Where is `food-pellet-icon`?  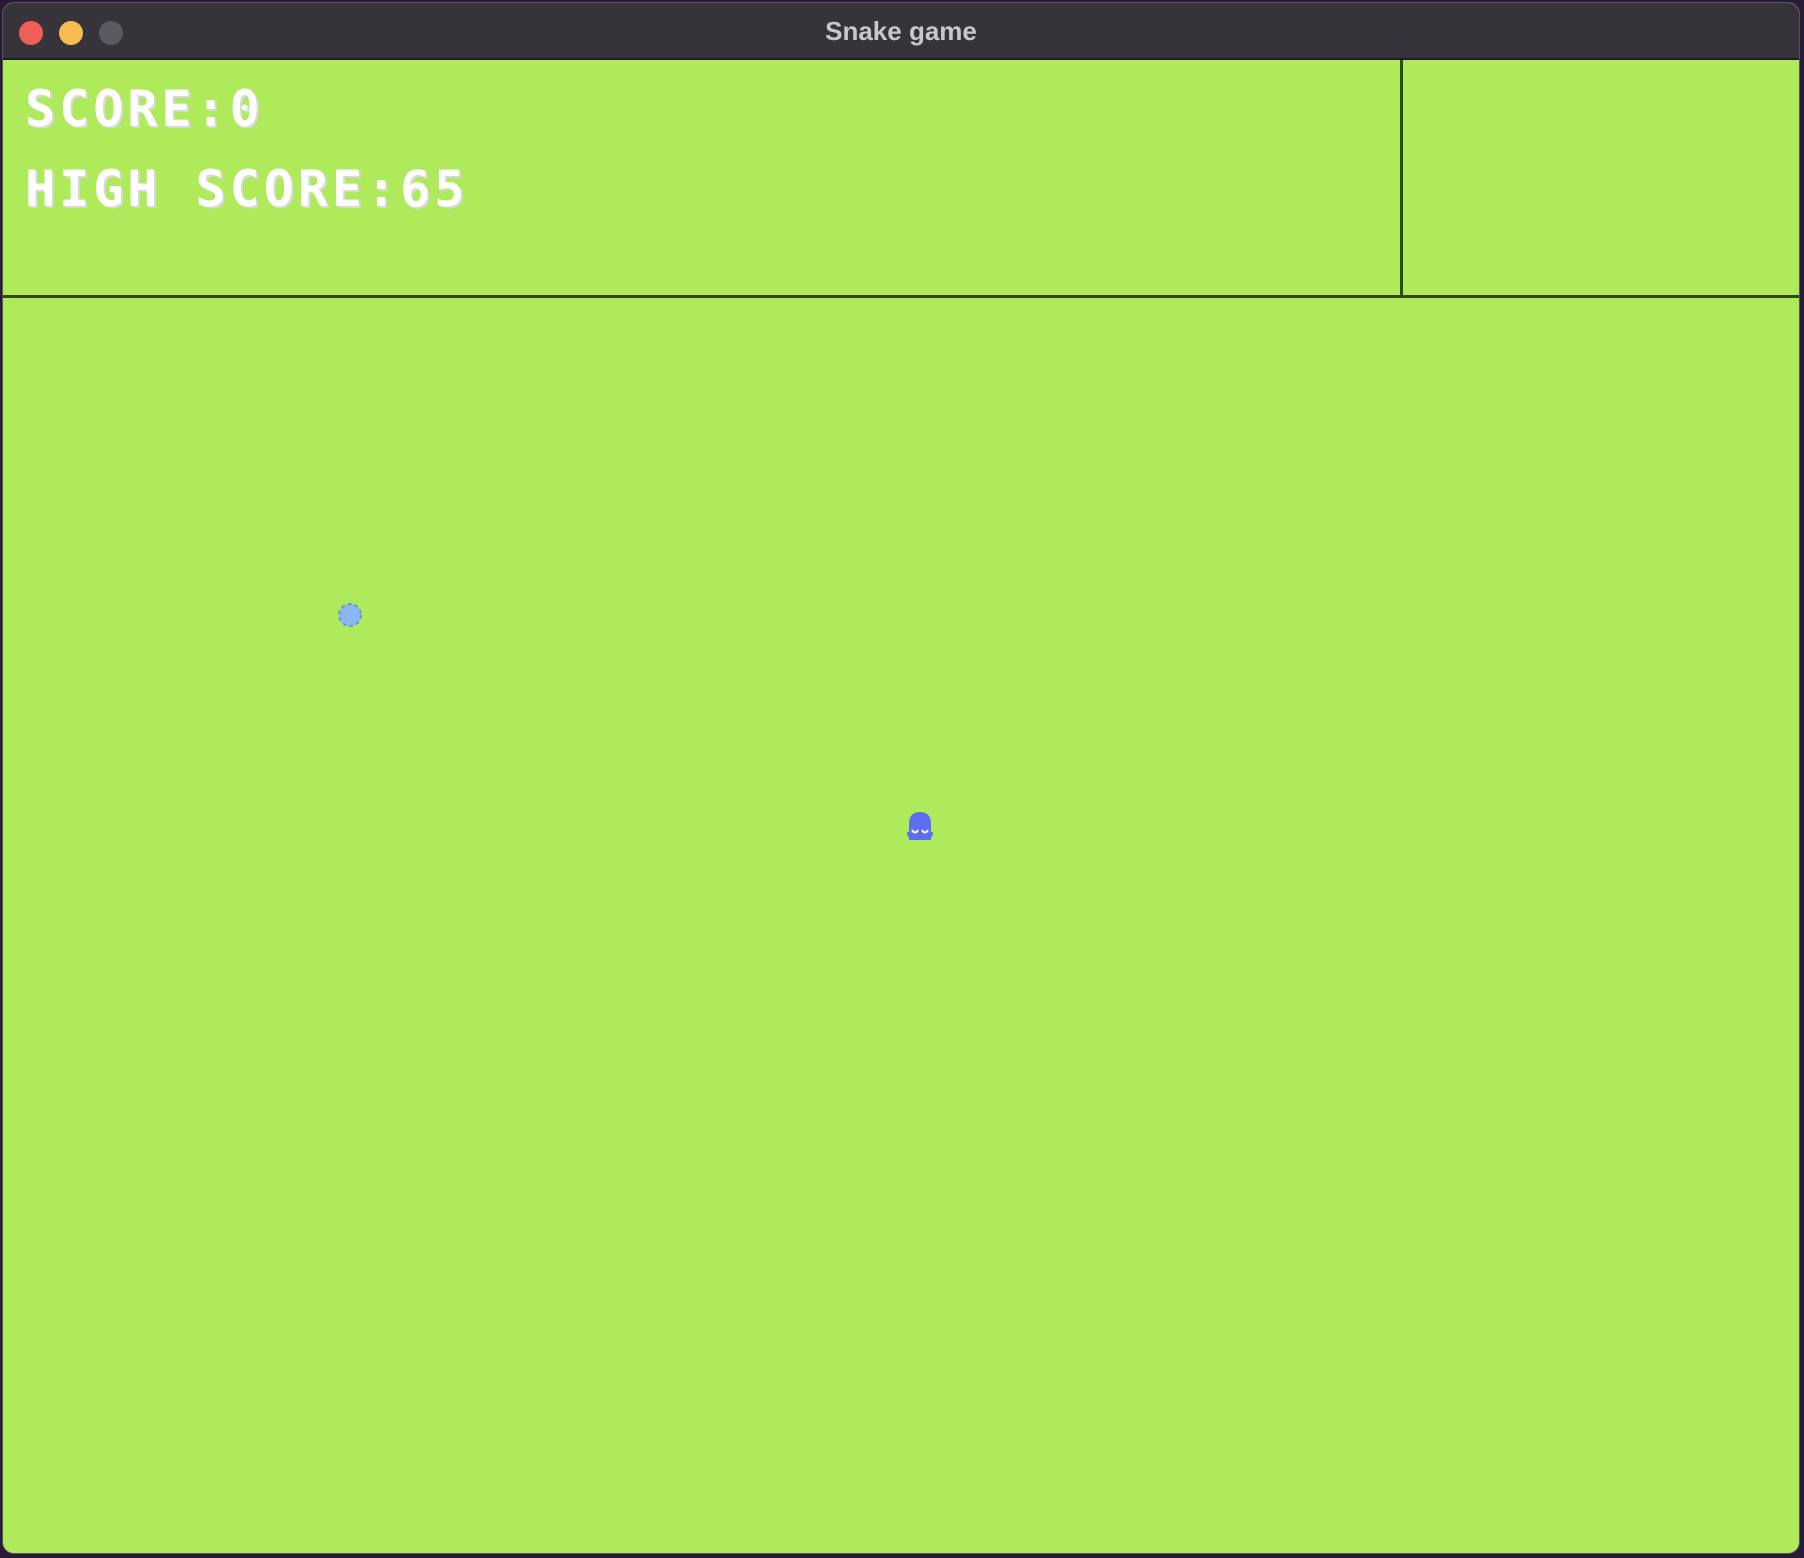
food-pellet-icon is located at coordinates (350, 615).